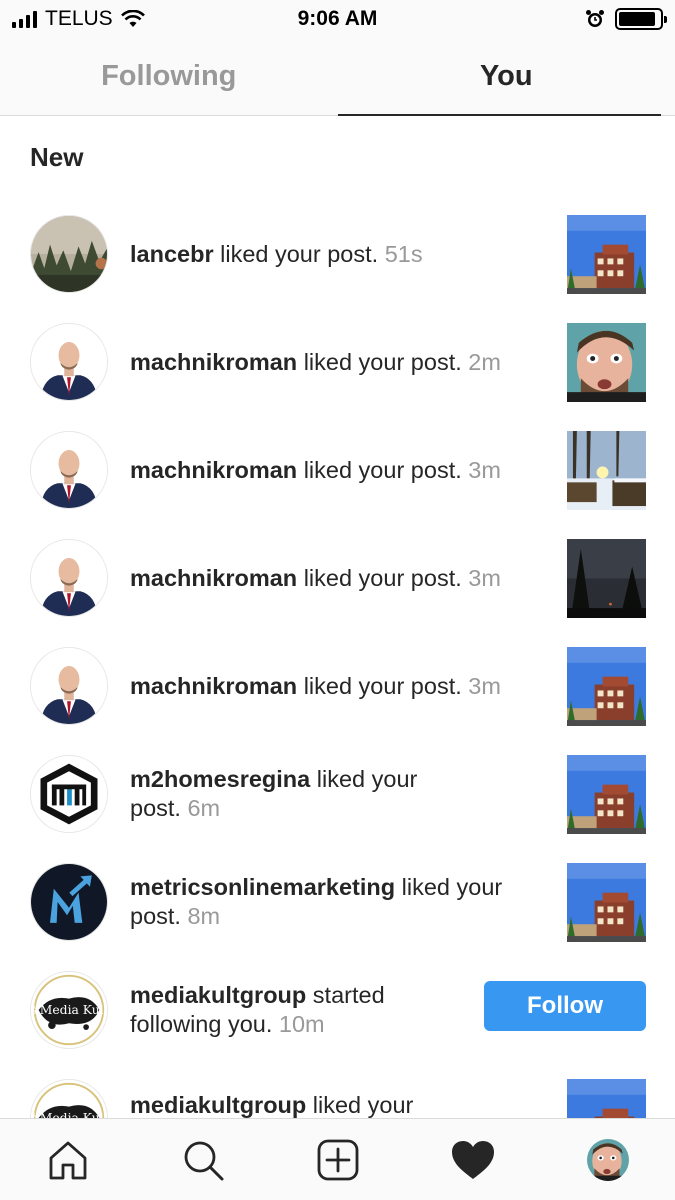 The width and height of the screenshot is (675, 1200). Describe the element at coordinates (169, 76) in the screenshot. I see `tab-following: Following` at that location.